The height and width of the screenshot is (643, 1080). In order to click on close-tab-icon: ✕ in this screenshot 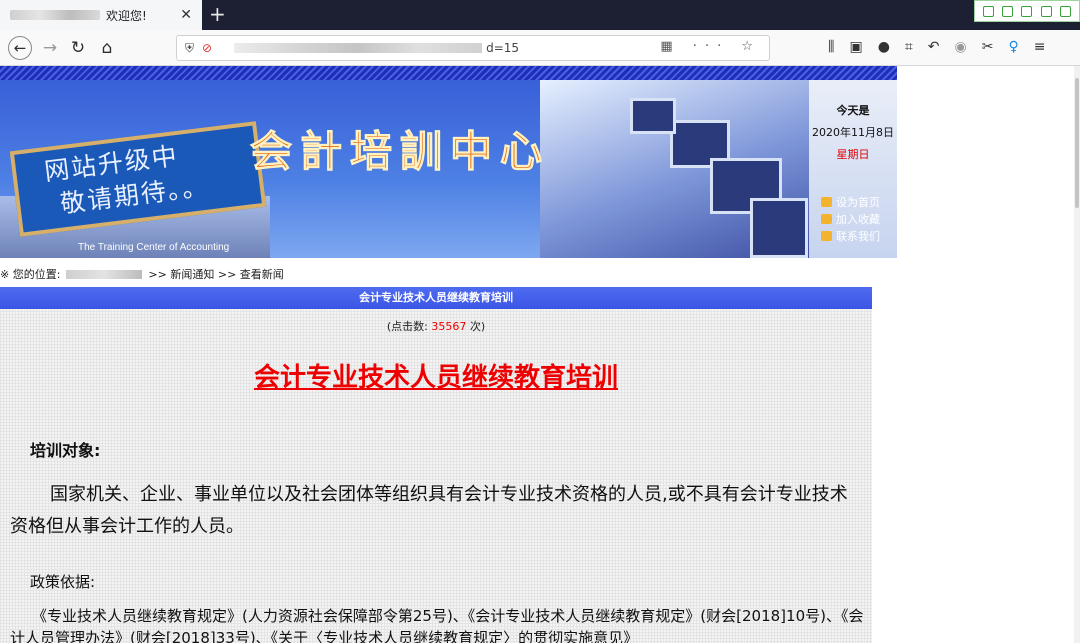, I will do `click(186, 15)`.